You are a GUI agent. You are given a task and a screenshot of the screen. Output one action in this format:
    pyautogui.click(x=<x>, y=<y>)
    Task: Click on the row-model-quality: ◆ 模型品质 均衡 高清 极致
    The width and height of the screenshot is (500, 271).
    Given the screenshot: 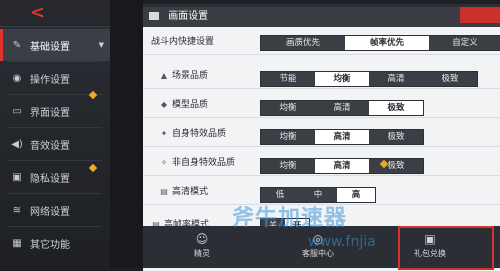 What is the action you would take?
    pyautogui.click(x=321, y=105)
    